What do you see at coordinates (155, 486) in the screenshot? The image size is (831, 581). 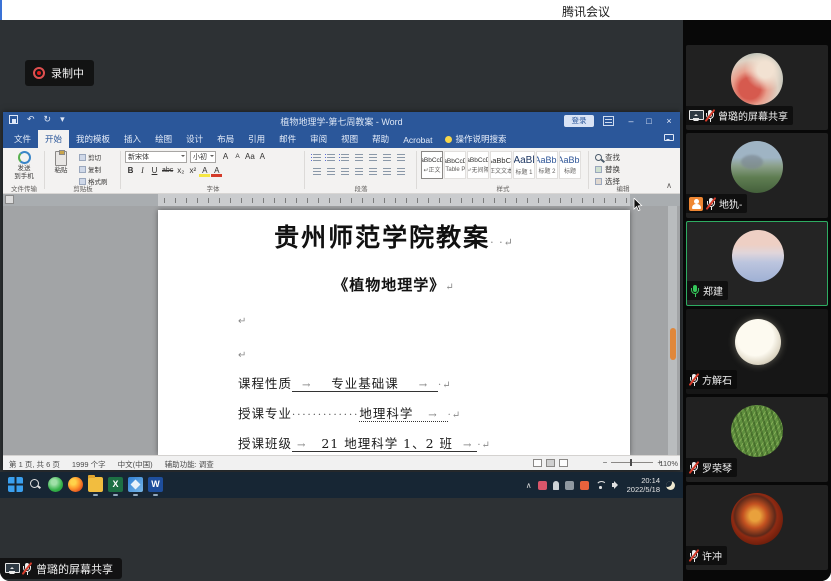 I see `word-icon: W` at bounding box center [155, 486].